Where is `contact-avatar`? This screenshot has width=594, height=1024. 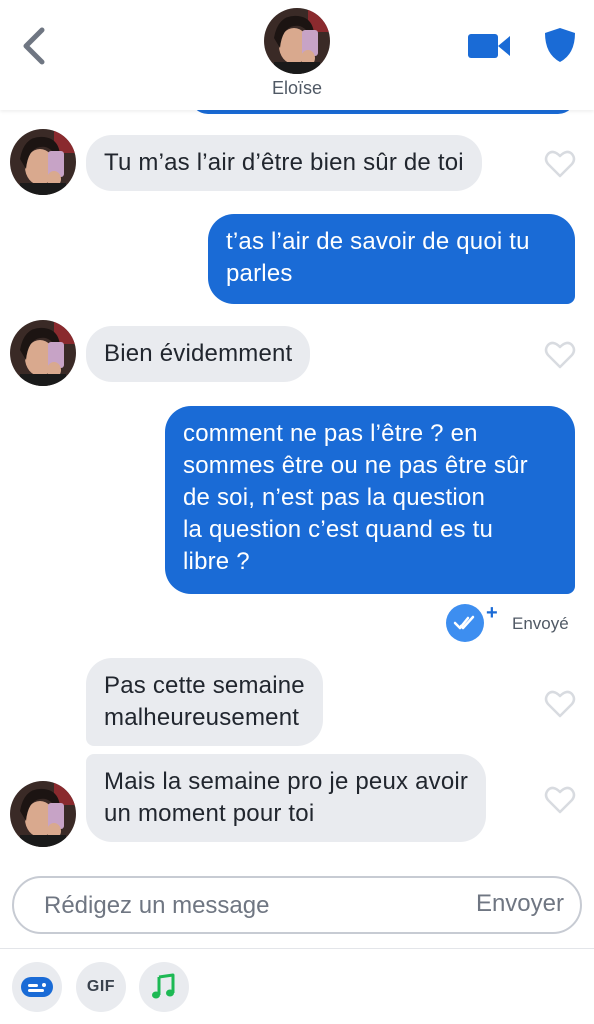
contact-avatar is located at coordinates (297, 41).